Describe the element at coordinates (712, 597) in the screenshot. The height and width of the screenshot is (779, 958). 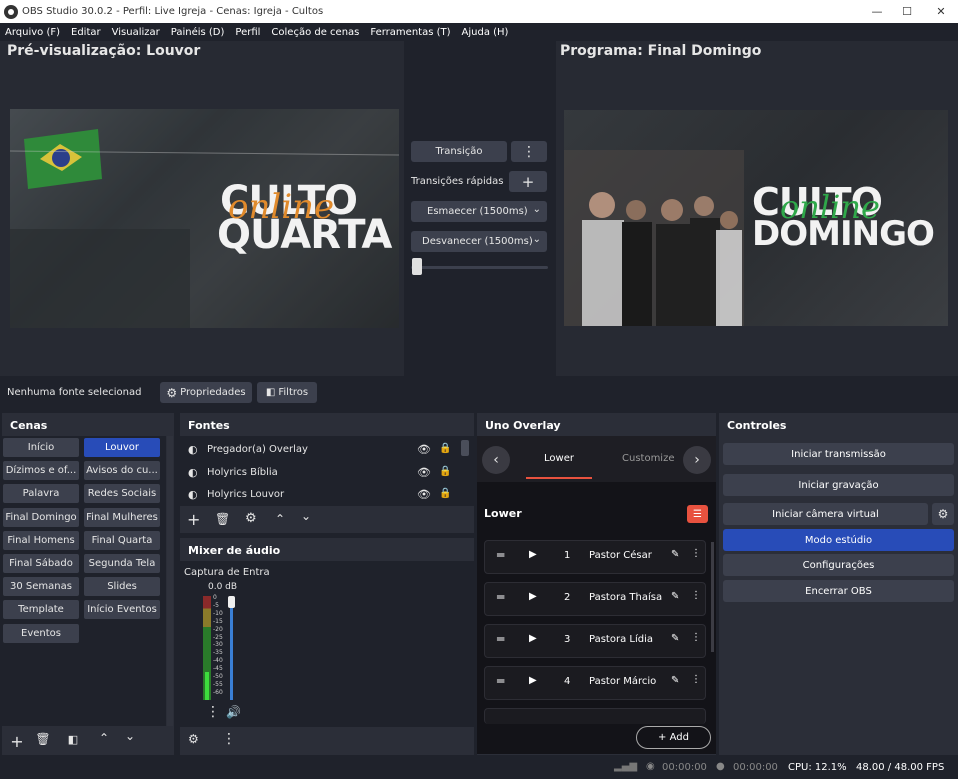
I see `uno-scrollbar` at that location.